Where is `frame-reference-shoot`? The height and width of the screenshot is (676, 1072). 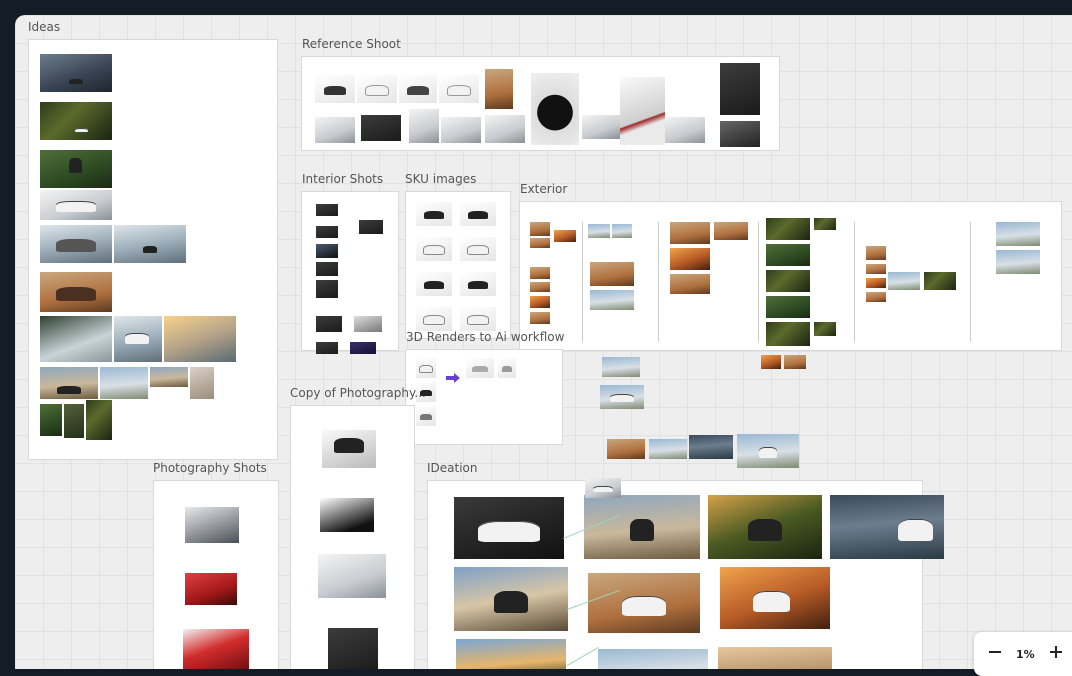 frame-reference-shoot is located at coordinates (540, 103).